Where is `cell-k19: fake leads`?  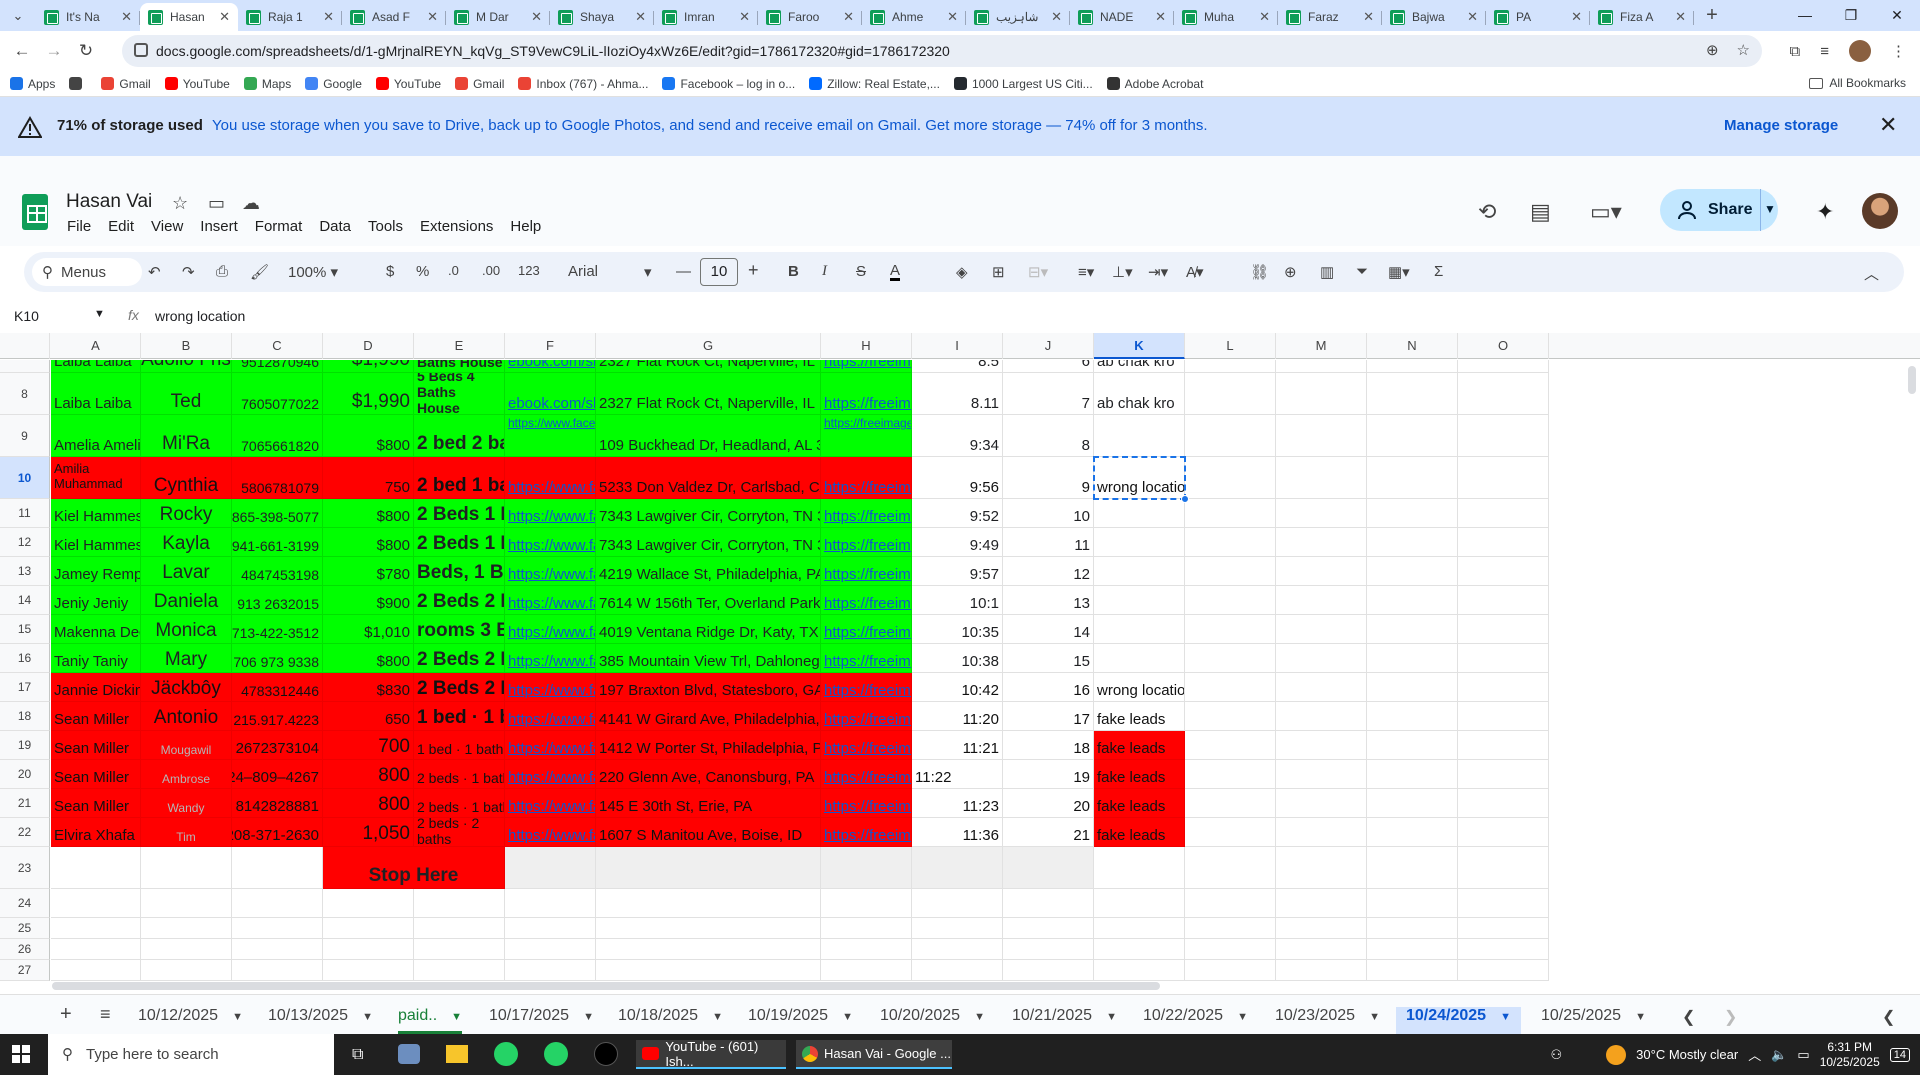 cell-k19: fake leads is located at coordinates (1139, 745).